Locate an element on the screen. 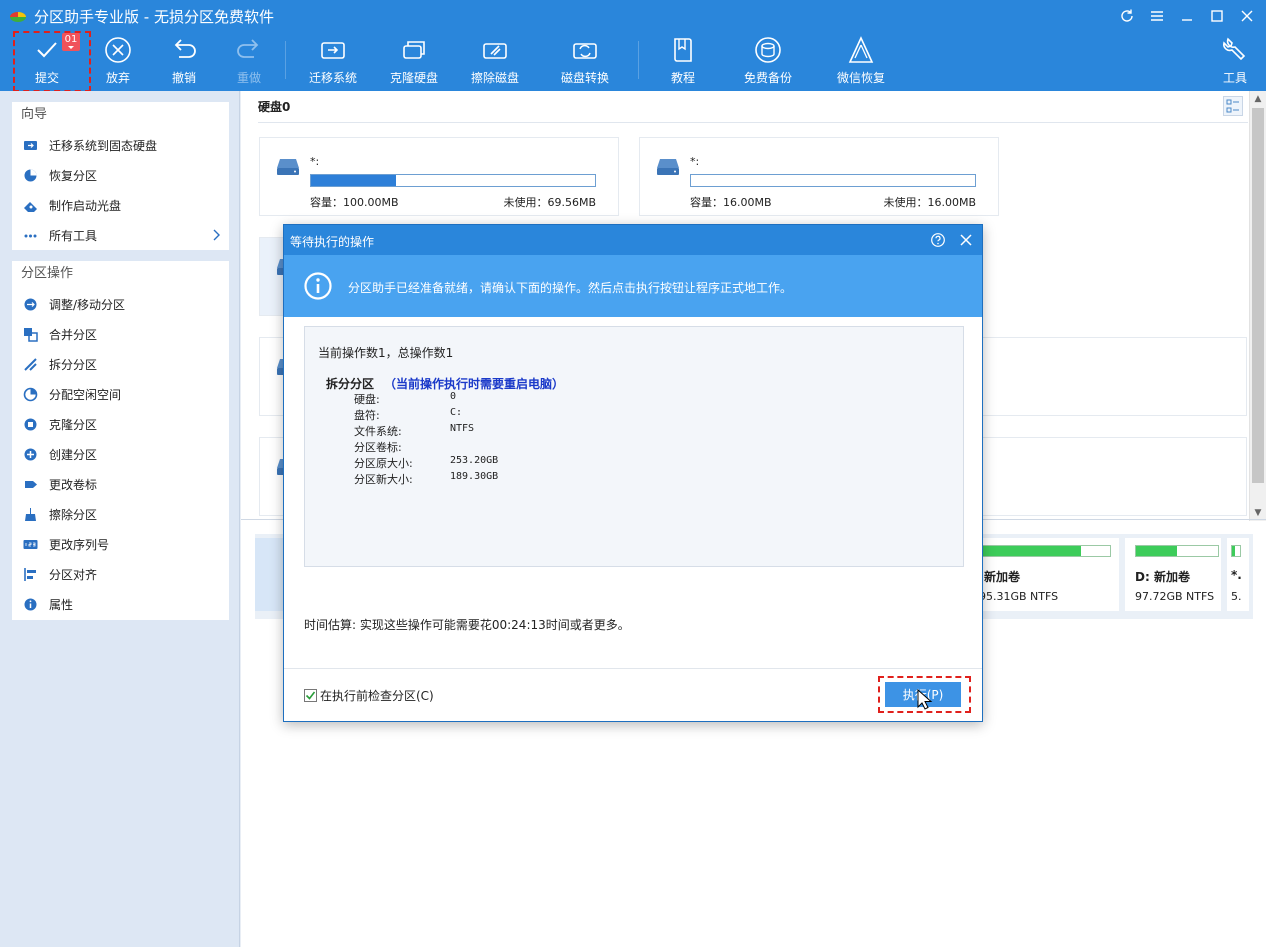 Image resolution: width=1266 pixels, height=947 pixels. check-before-execute-label: 在执行前检查分区(C) is located at coordinates (377, 696).